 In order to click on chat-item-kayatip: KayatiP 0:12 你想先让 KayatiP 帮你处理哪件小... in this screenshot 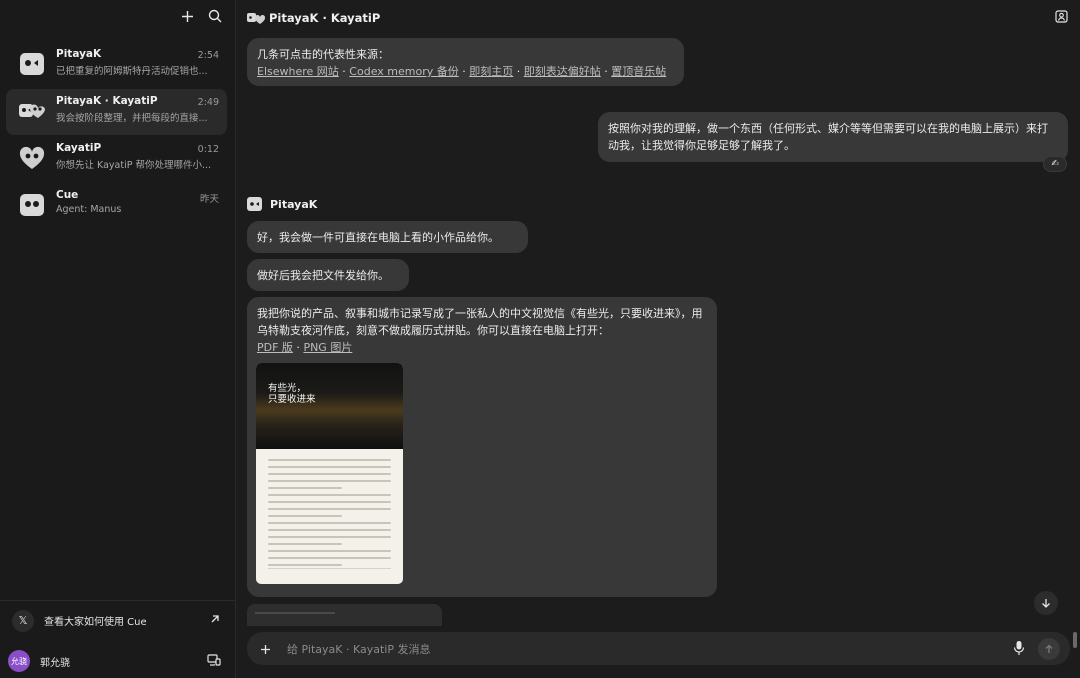, I will do `click(116, 159)`.